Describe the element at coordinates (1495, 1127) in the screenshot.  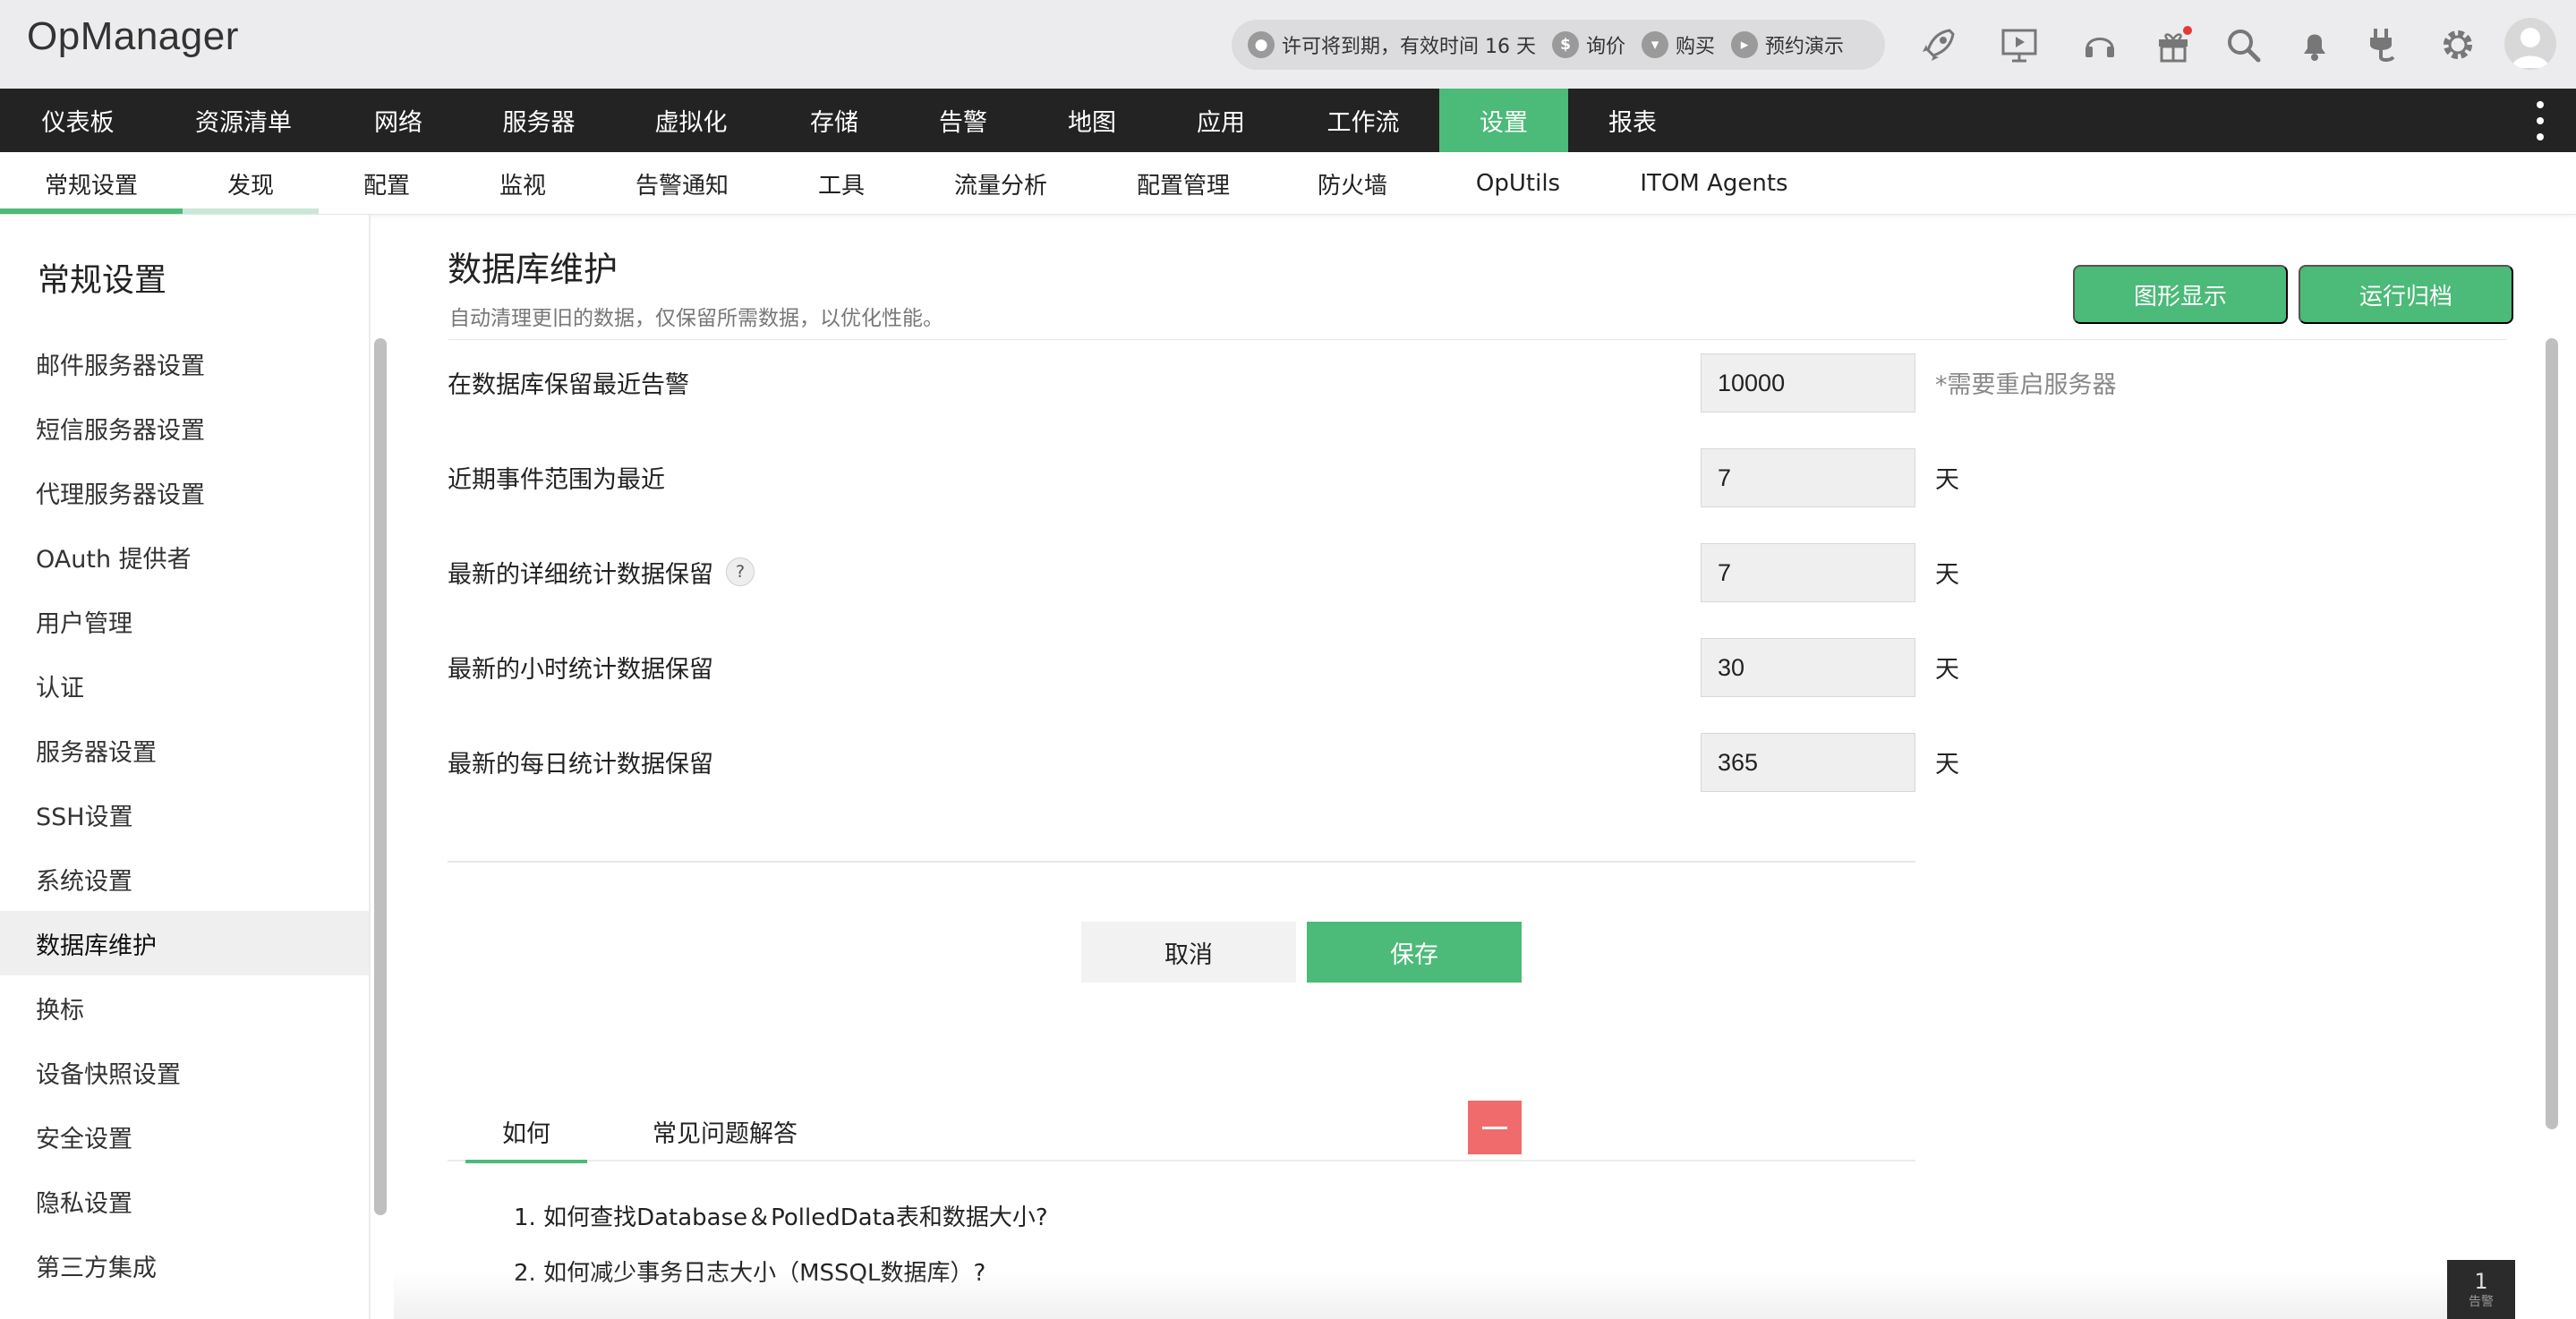
I see `collapse-button` at that location.